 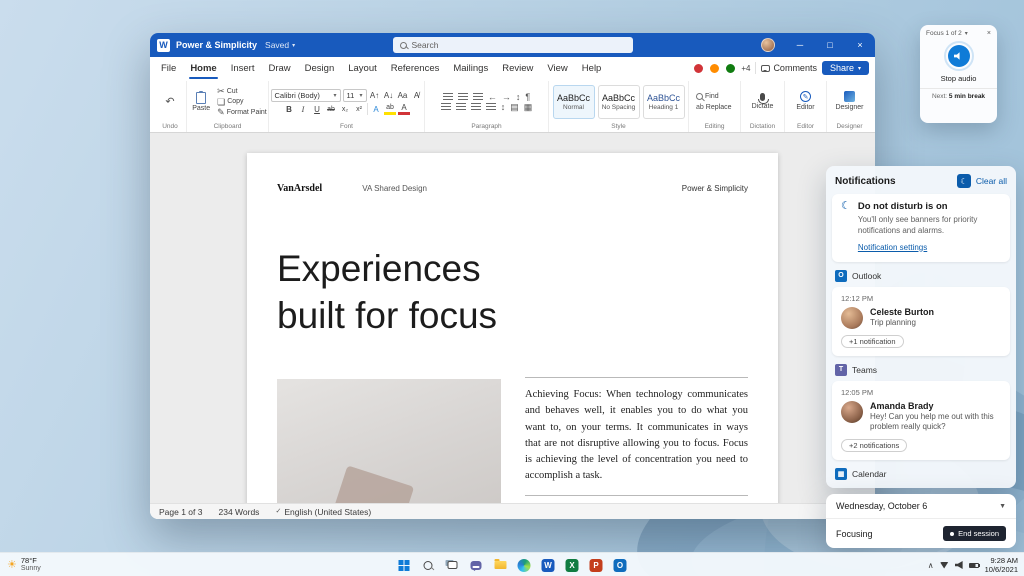 What do you see at coordinates (345, 109) in the screenshot?
I see `subscript-button: x₂` at bounding box center [345, 109].